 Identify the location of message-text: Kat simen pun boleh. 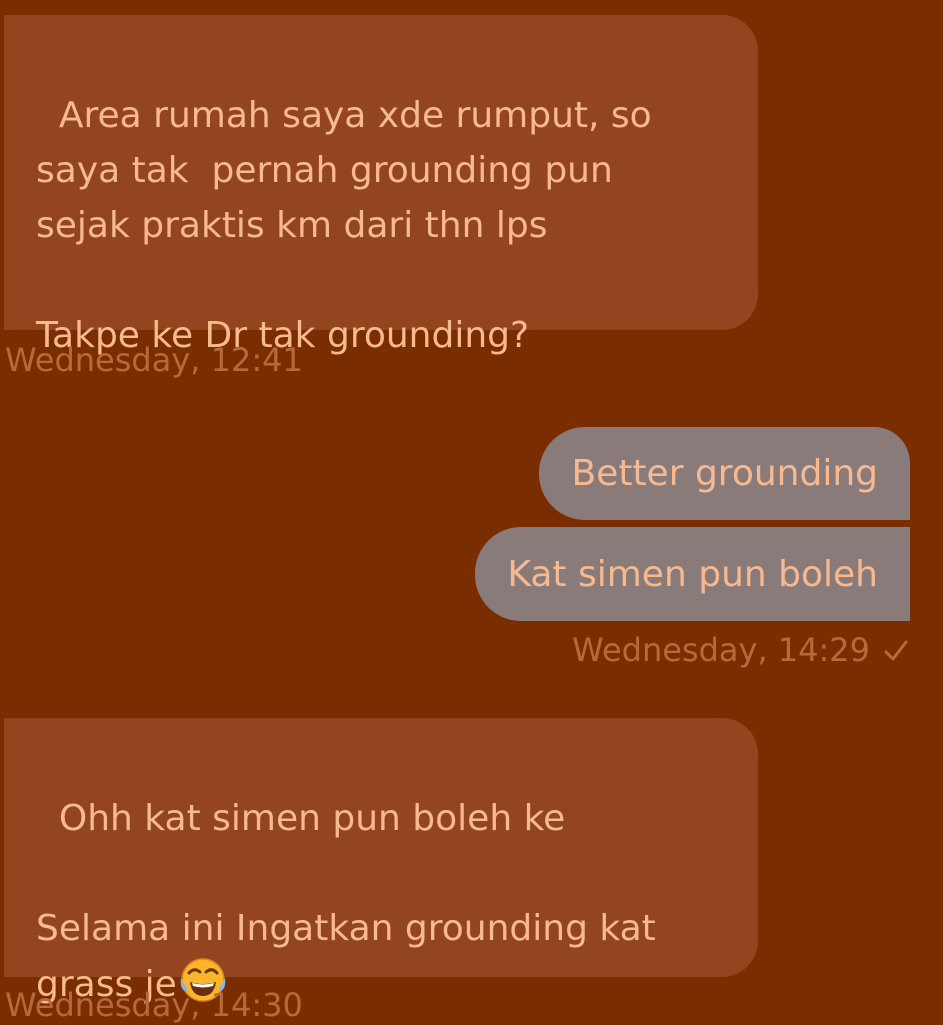
(692, 574).